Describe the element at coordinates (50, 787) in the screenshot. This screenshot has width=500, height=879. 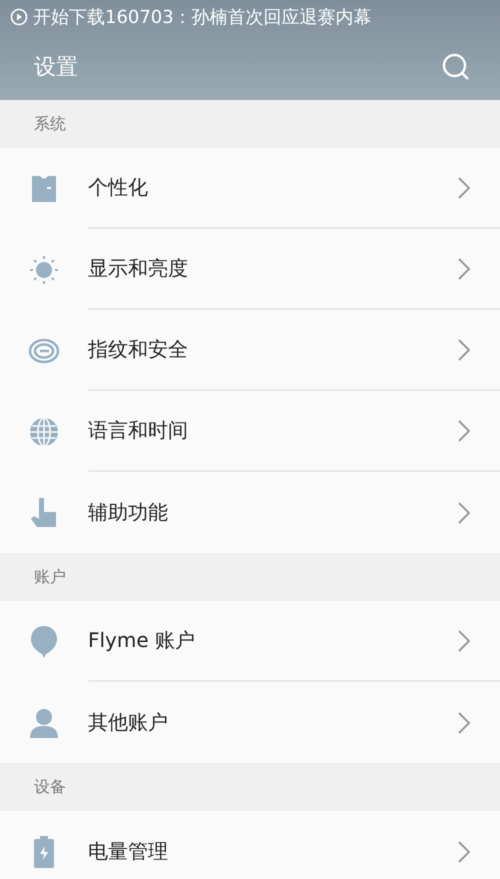
I see `section-header: 设备` at that location.